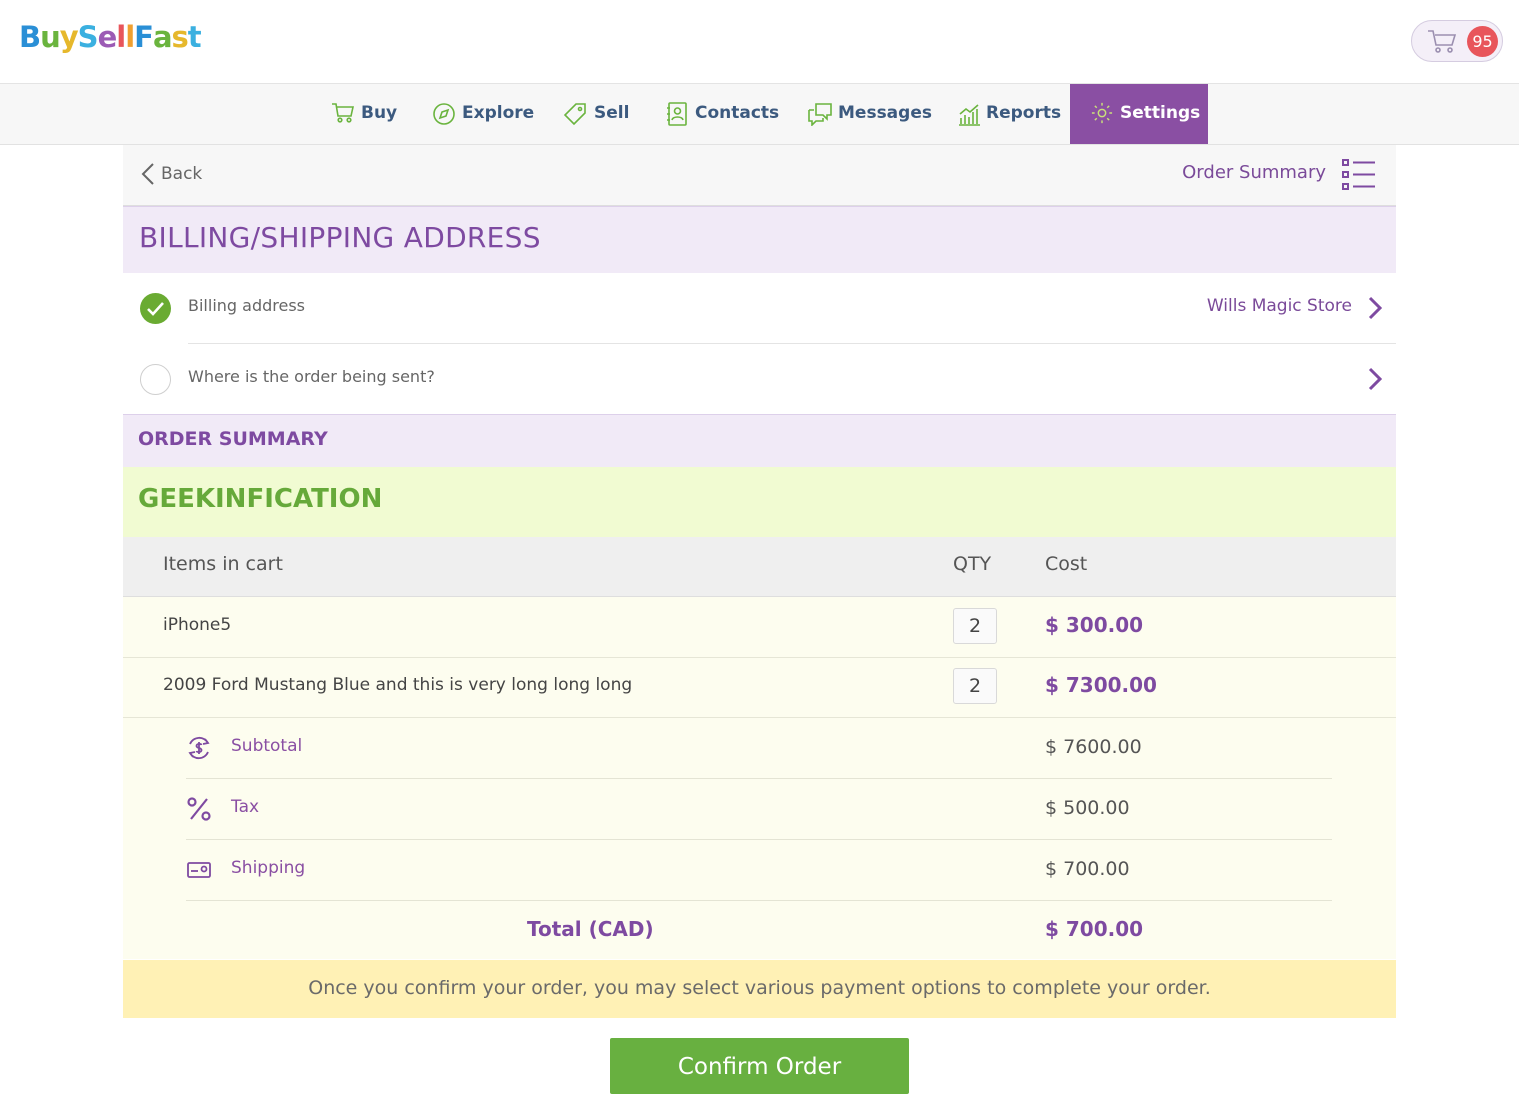 The height and width of the screenshot is (1114, 1519). What do you see at coordinates (759, 567) in the screenshot?
I see `cart-table-header: Items in cart QTY Cost` at bounding box center [759, 567].